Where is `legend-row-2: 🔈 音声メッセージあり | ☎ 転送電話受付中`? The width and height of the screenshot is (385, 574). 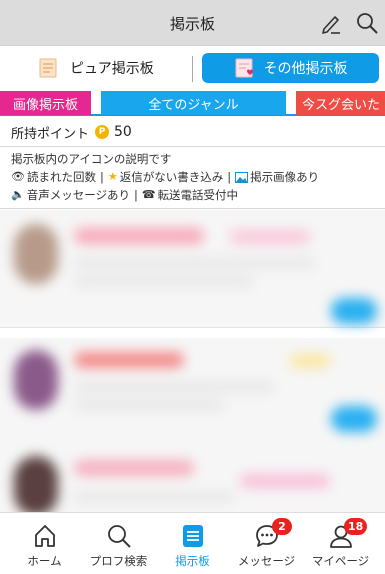
legend-row-2: 🔈 音声メッセージあり | ☎ 転送電話受付中 is located at coordinates (165, 195).